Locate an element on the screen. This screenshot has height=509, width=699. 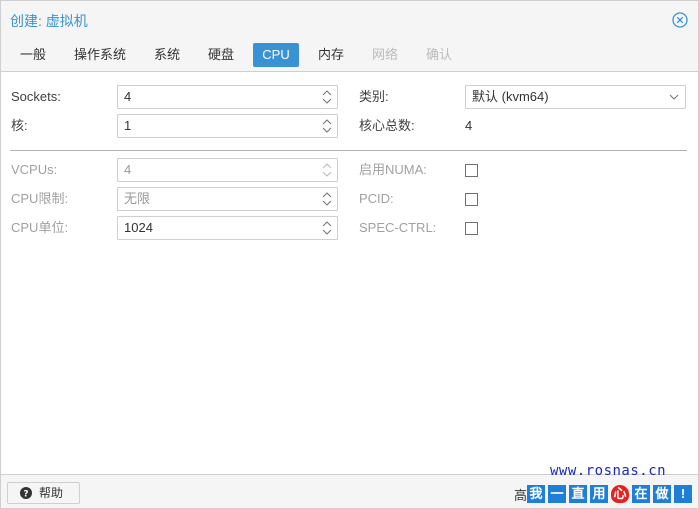
numa-label: 启用NUMA: is located at coordinates (393, 169).